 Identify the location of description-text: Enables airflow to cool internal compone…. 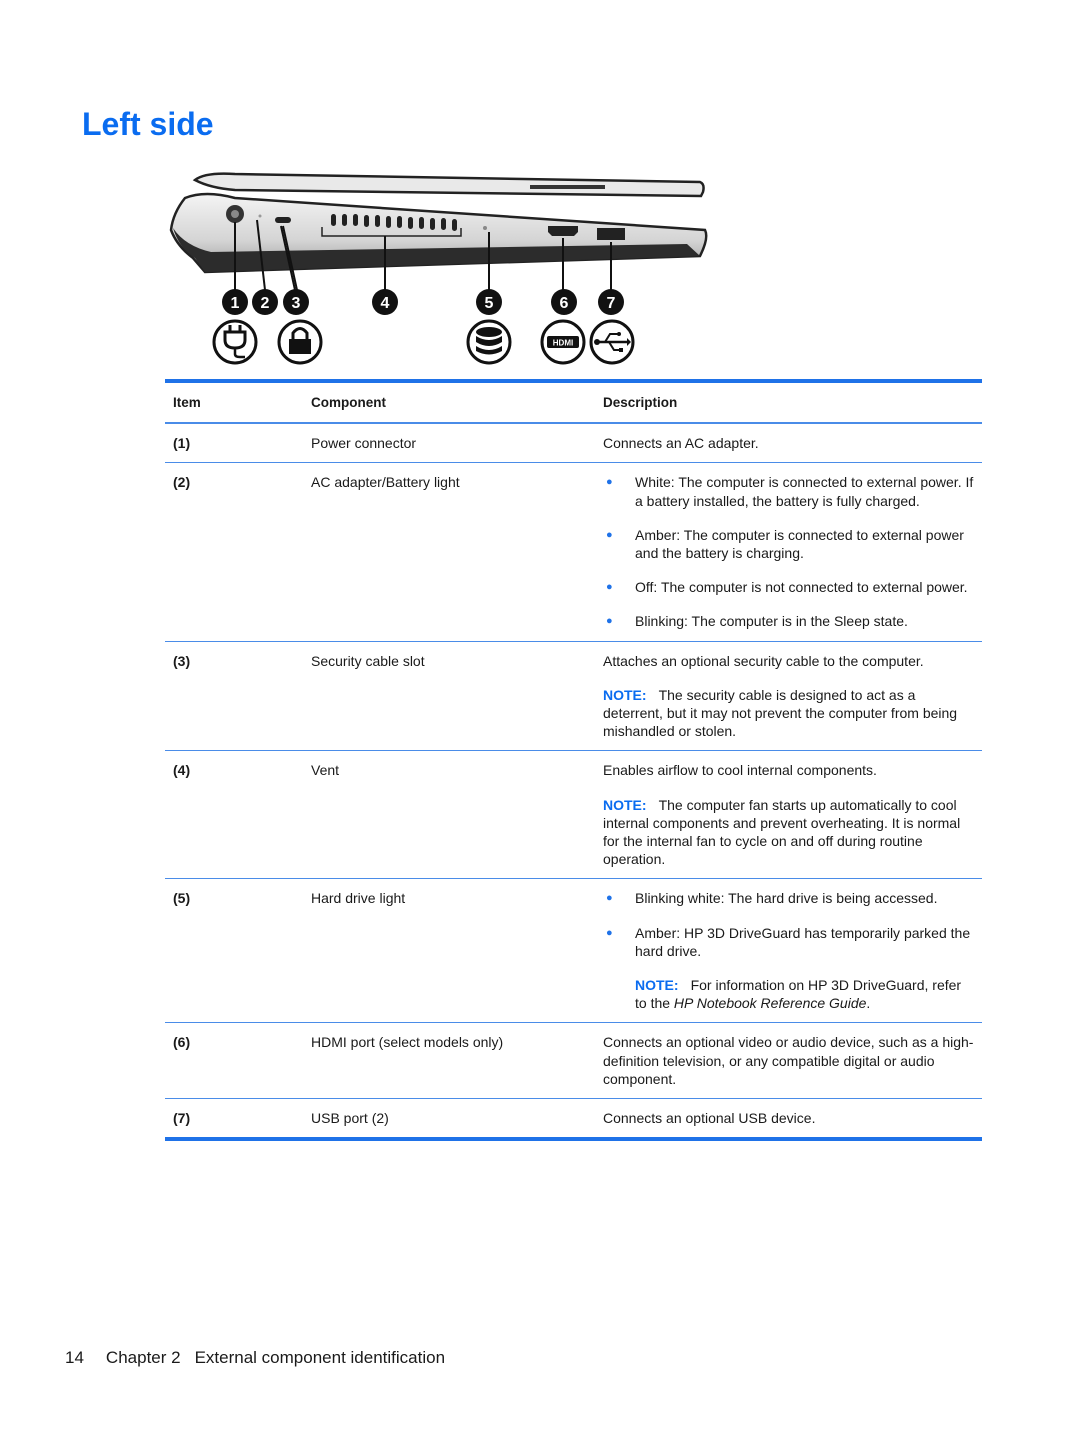
(740, 770).